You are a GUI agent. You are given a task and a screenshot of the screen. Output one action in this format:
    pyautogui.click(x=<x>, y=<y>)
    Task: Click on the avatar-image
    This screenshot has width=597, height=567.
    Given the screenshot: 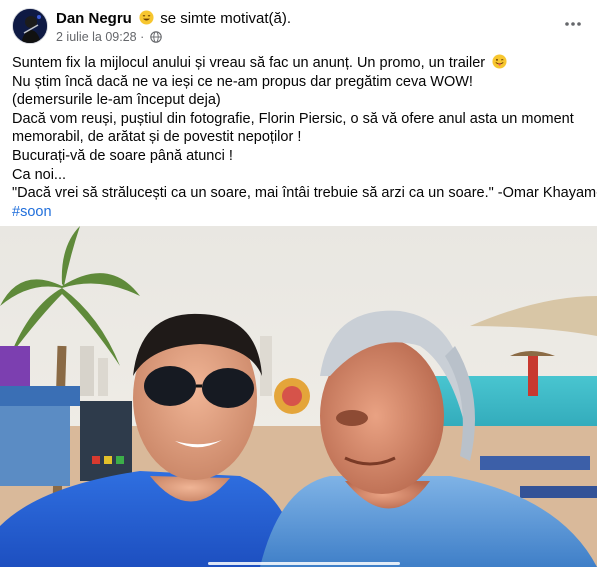 What is the action you would take?
    pyautogui.click(x=30, y=26)
    